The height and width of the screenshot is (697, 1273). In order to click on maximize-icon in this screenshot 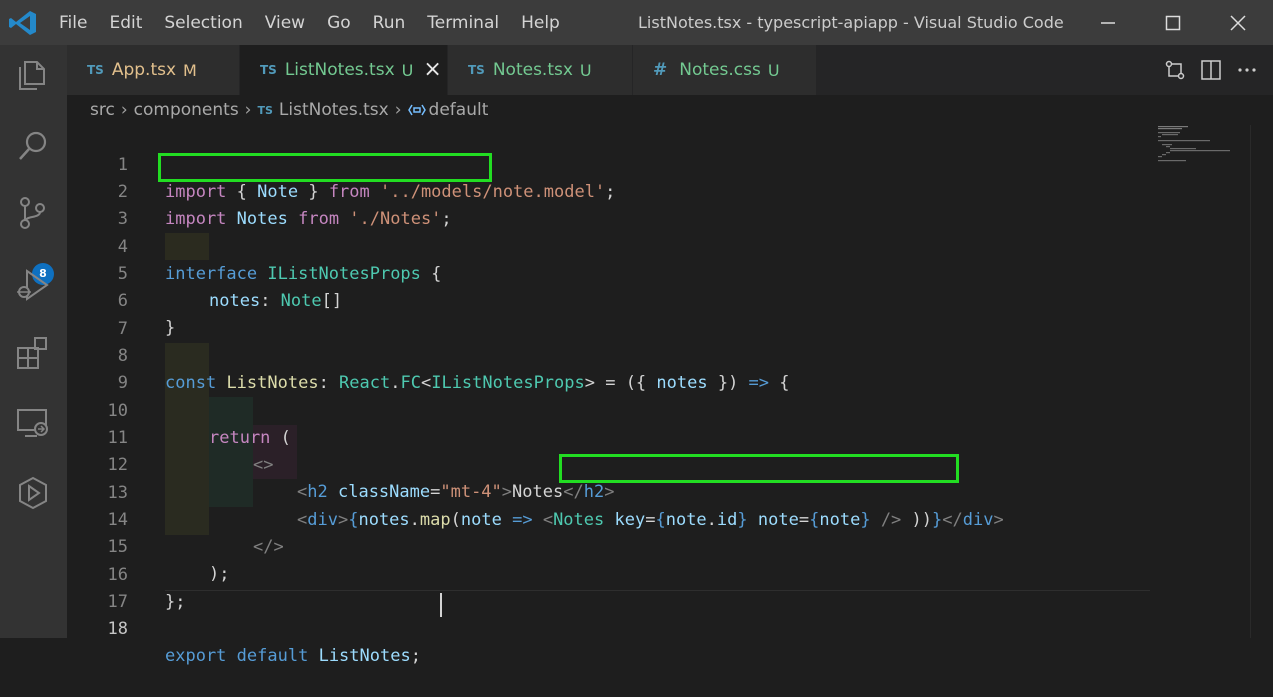, I will do `click(1173, 22)`.